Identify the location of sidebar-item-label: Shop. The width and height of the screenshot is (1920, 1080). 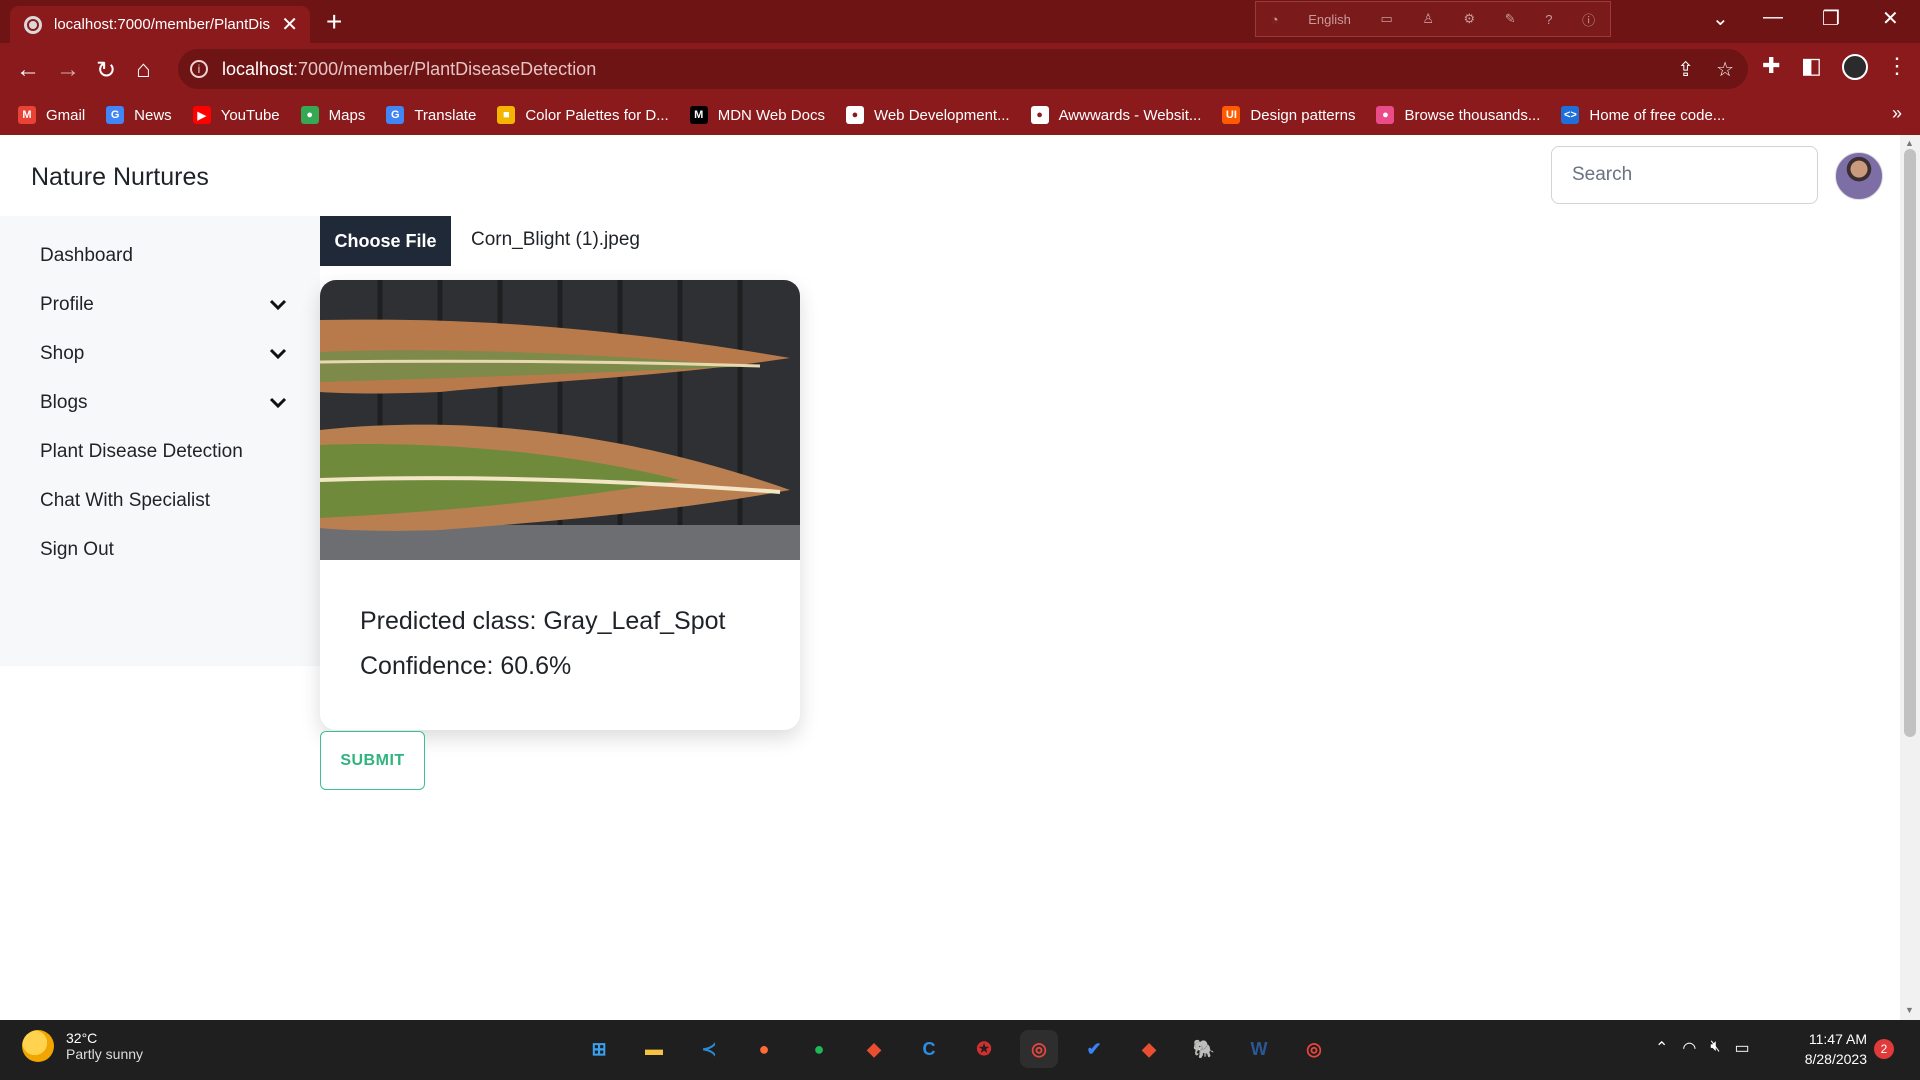
(62, 353).